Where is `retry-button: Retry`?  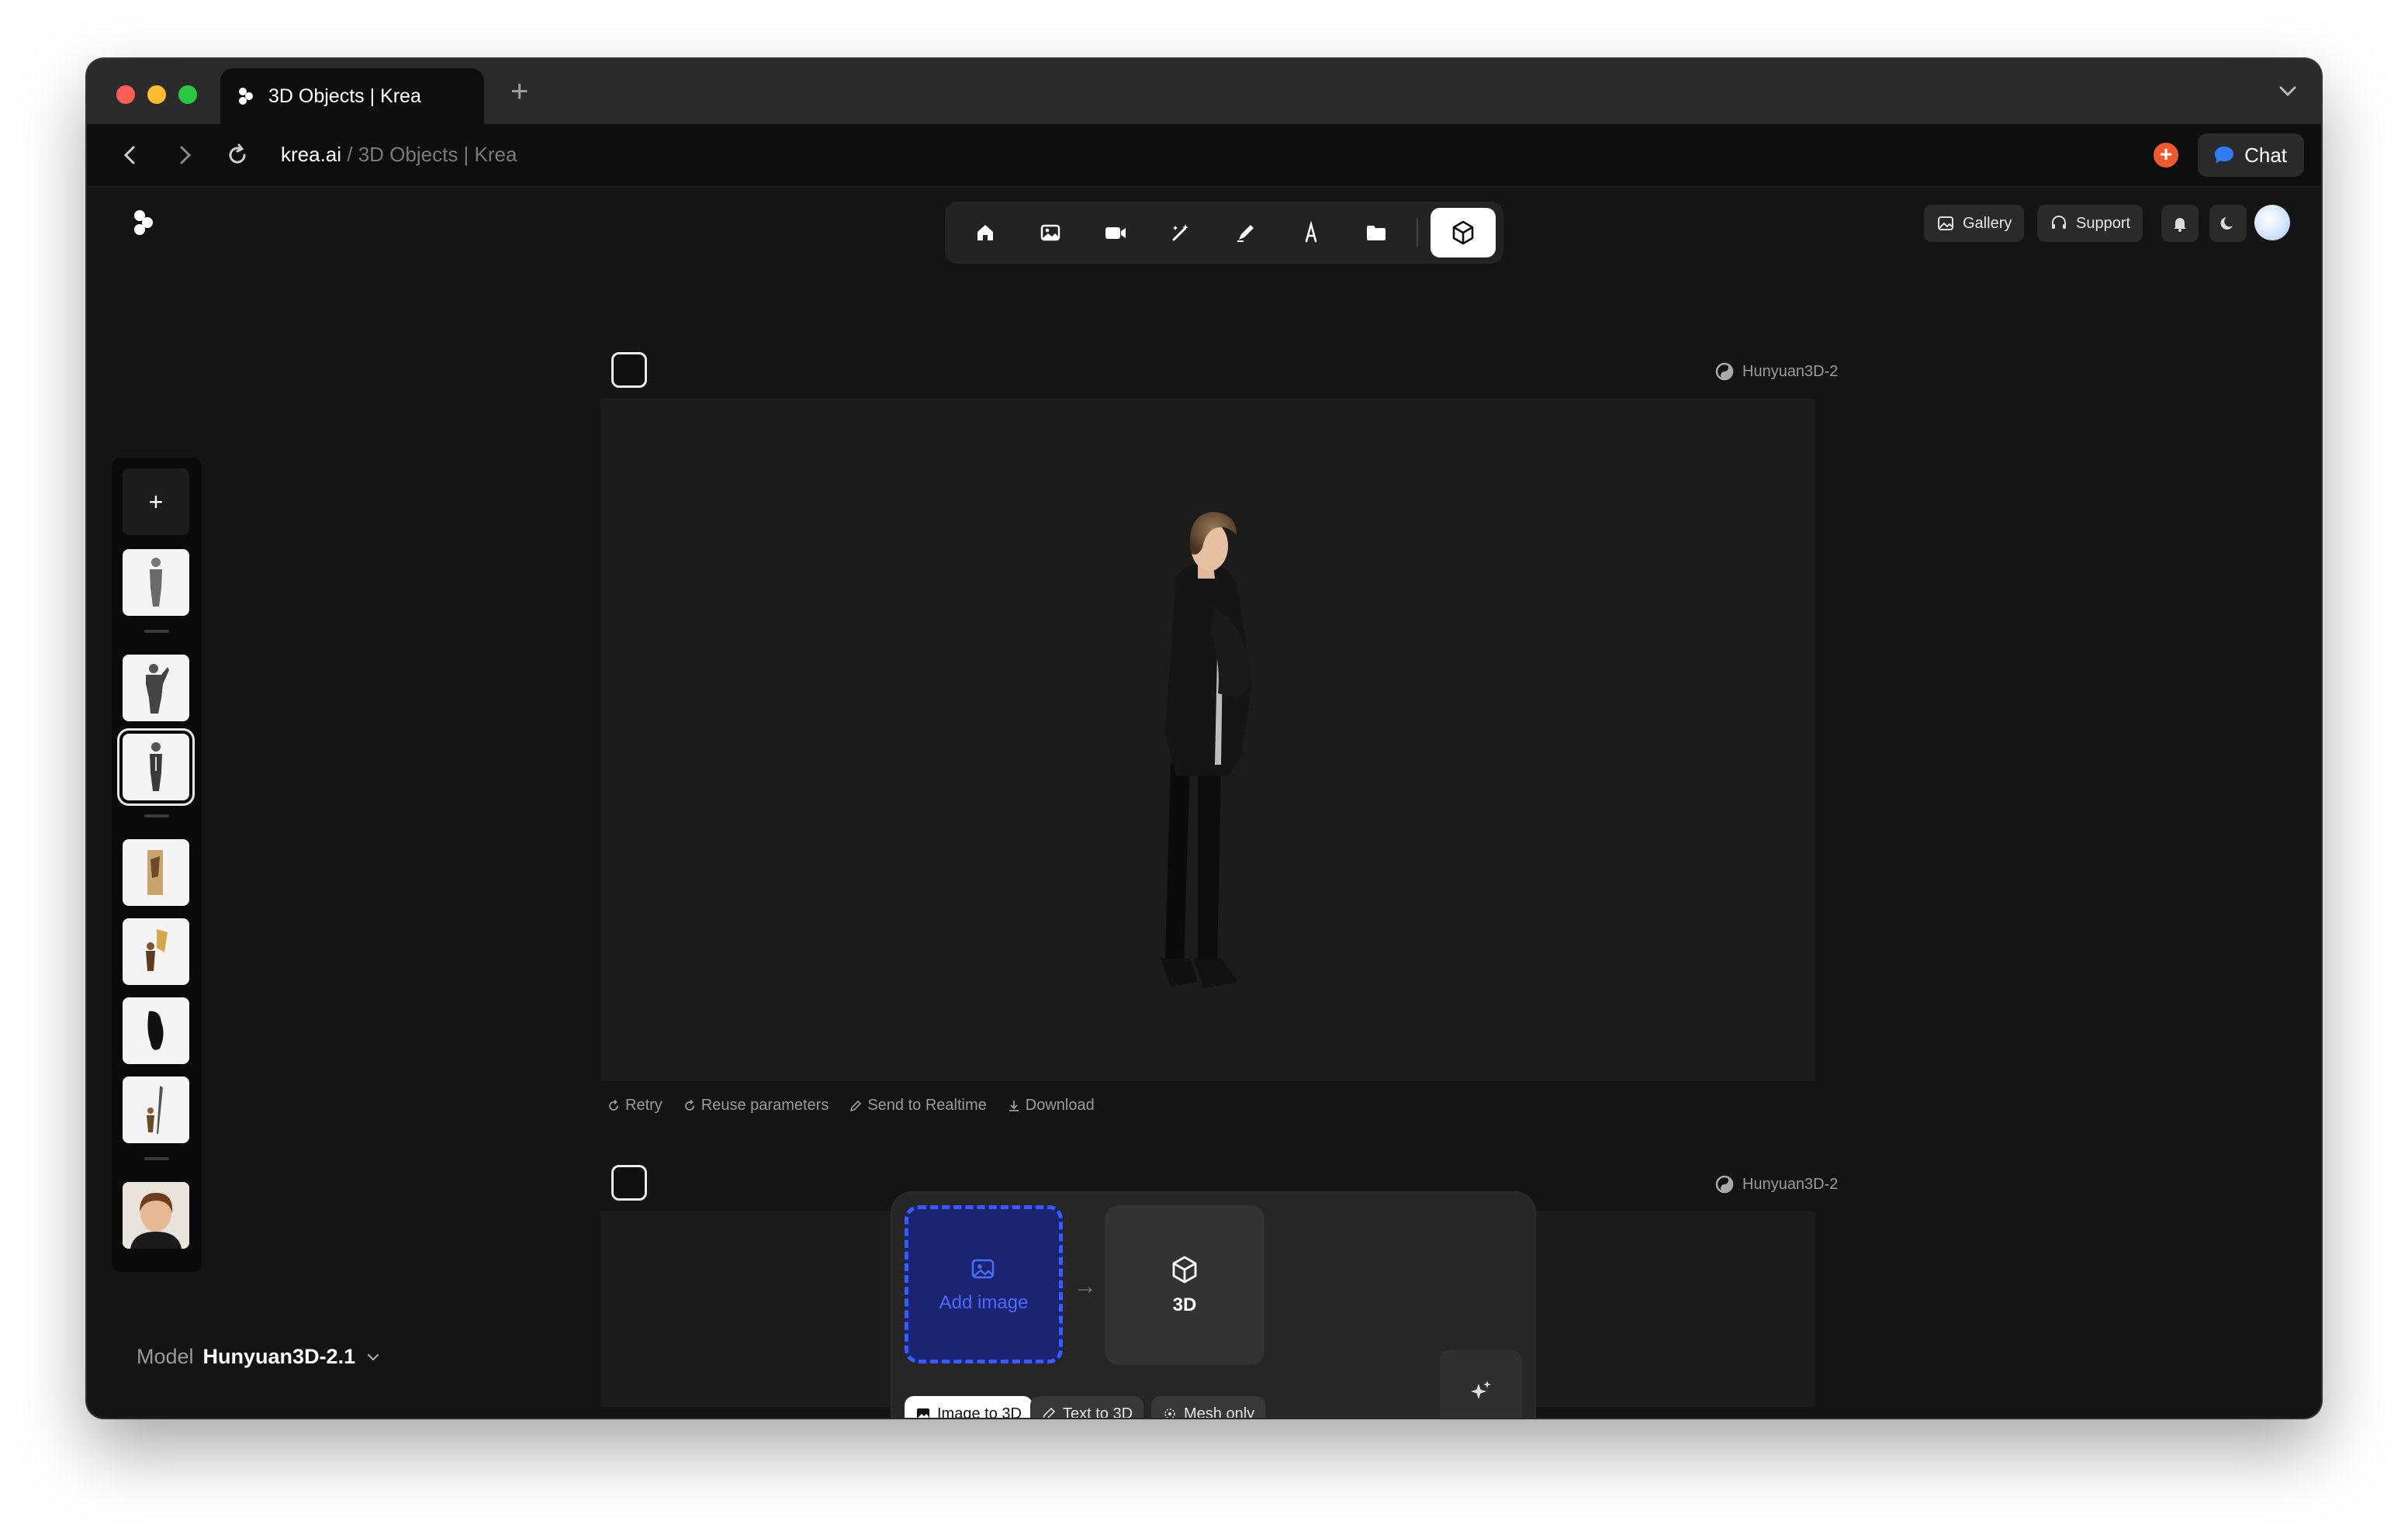 retry-button: Retry is located at coordinates (635, 1106).